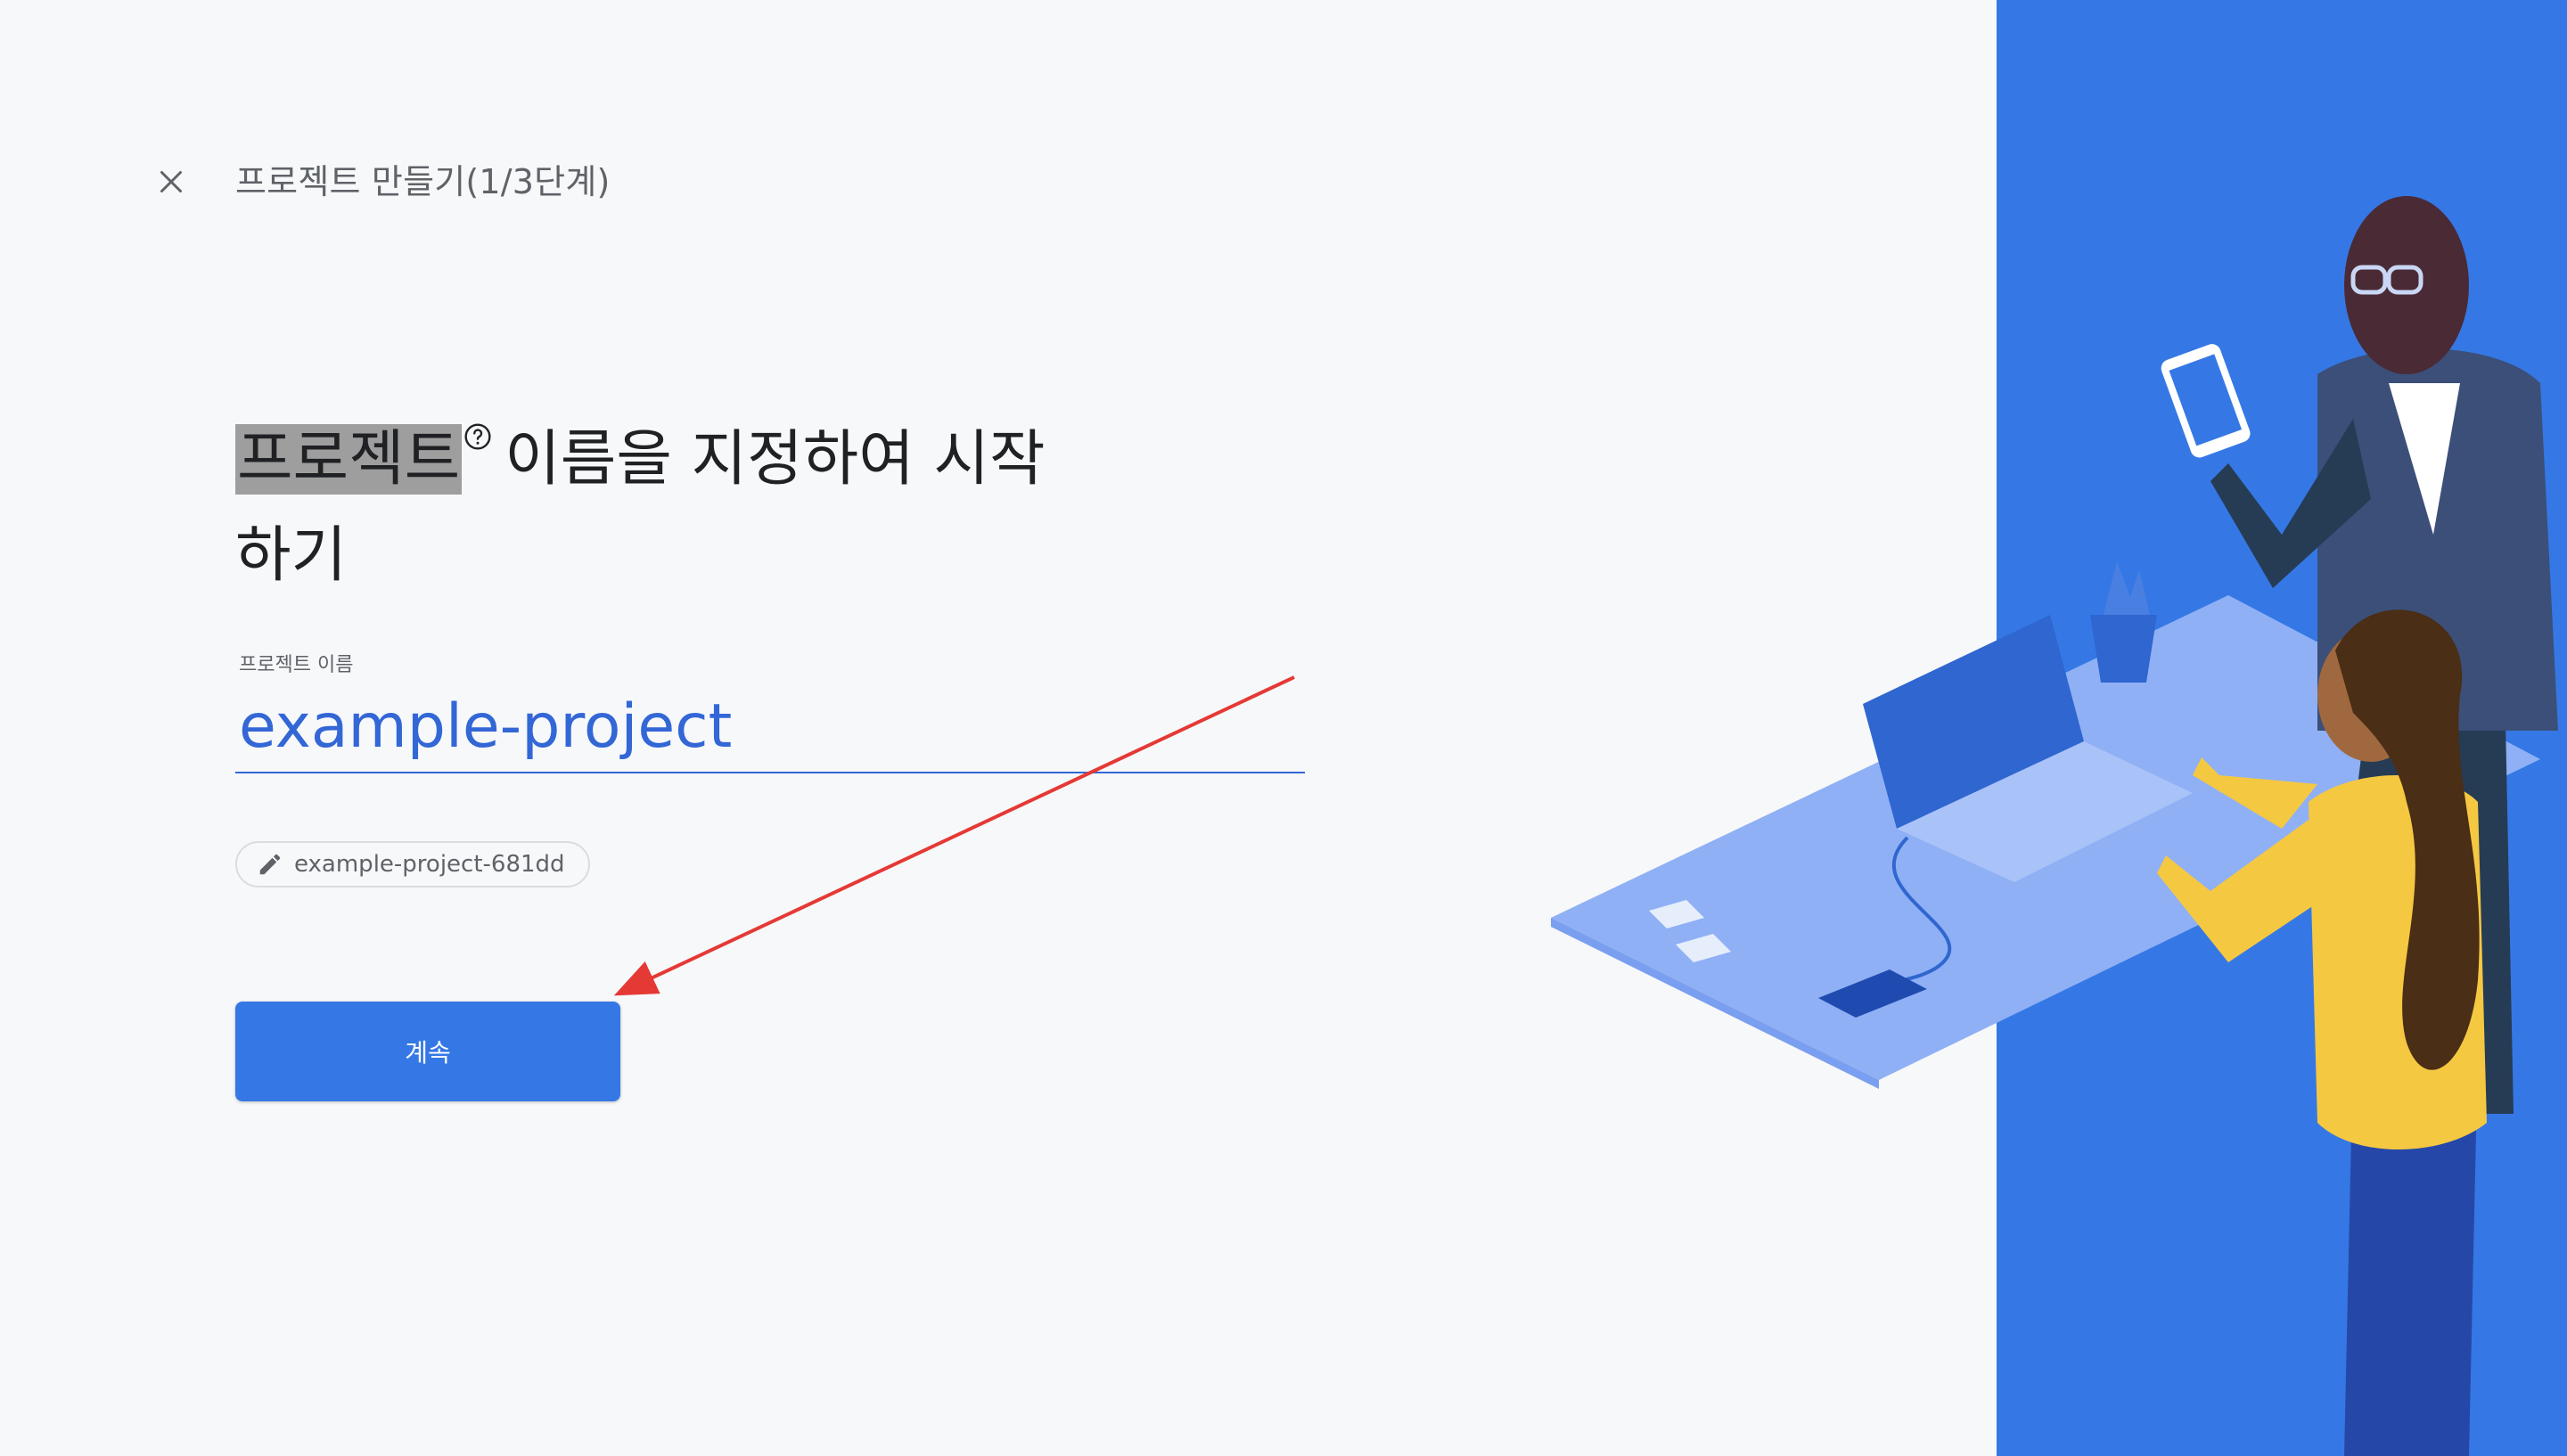 This screenshot has height=1456, width=2567. Describe the element at coordinates (423, 182) in the screenshot. I see `step-title: 프로젝트 만들기(1/3단계)` at that location.